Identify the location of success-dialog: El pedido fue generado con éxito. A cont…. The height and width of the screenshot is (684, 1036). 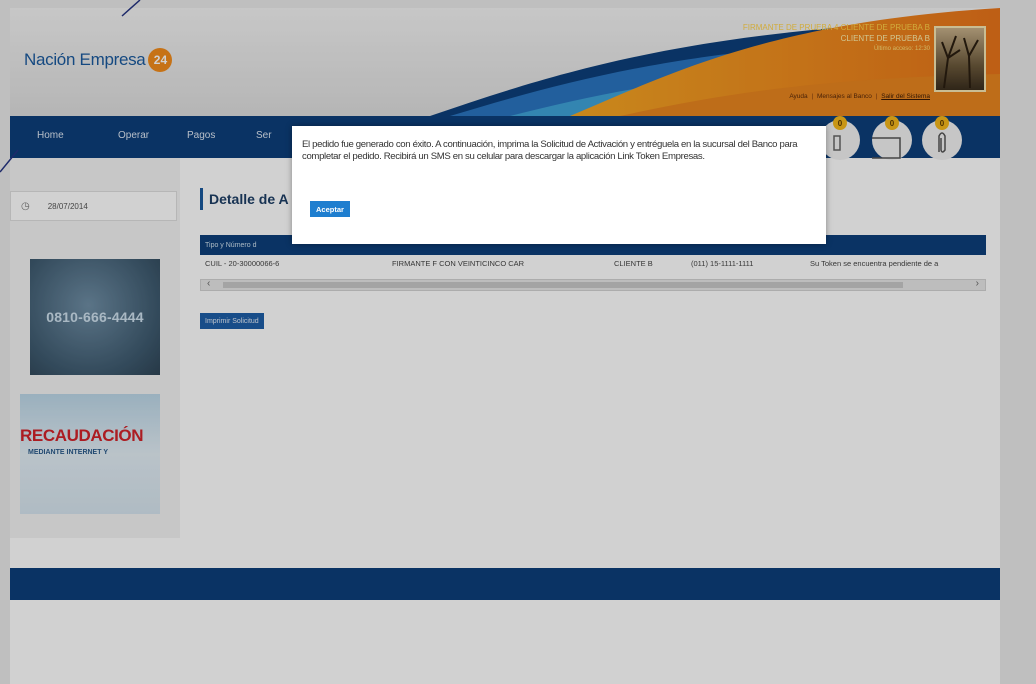
(559, 185).